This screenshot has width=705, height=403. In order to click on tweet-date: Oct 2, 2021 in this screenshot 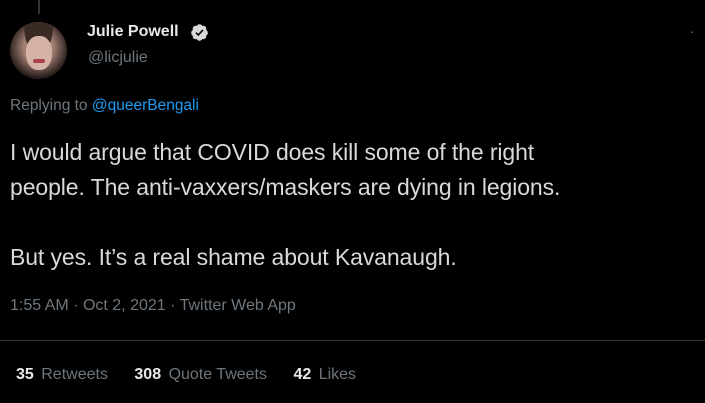, I will do `click(124, 305)`.